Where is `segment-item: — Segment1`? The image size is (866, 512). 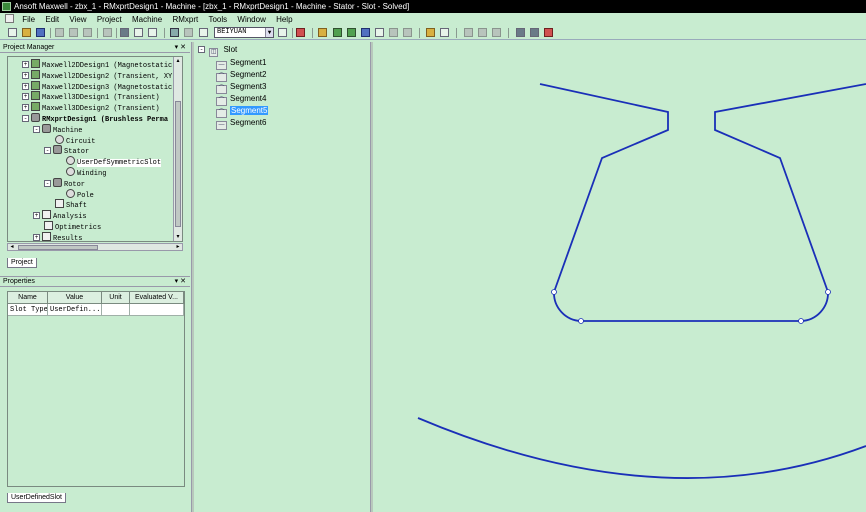 segment-item: — Segment1 is located at coordinates (241, 63).